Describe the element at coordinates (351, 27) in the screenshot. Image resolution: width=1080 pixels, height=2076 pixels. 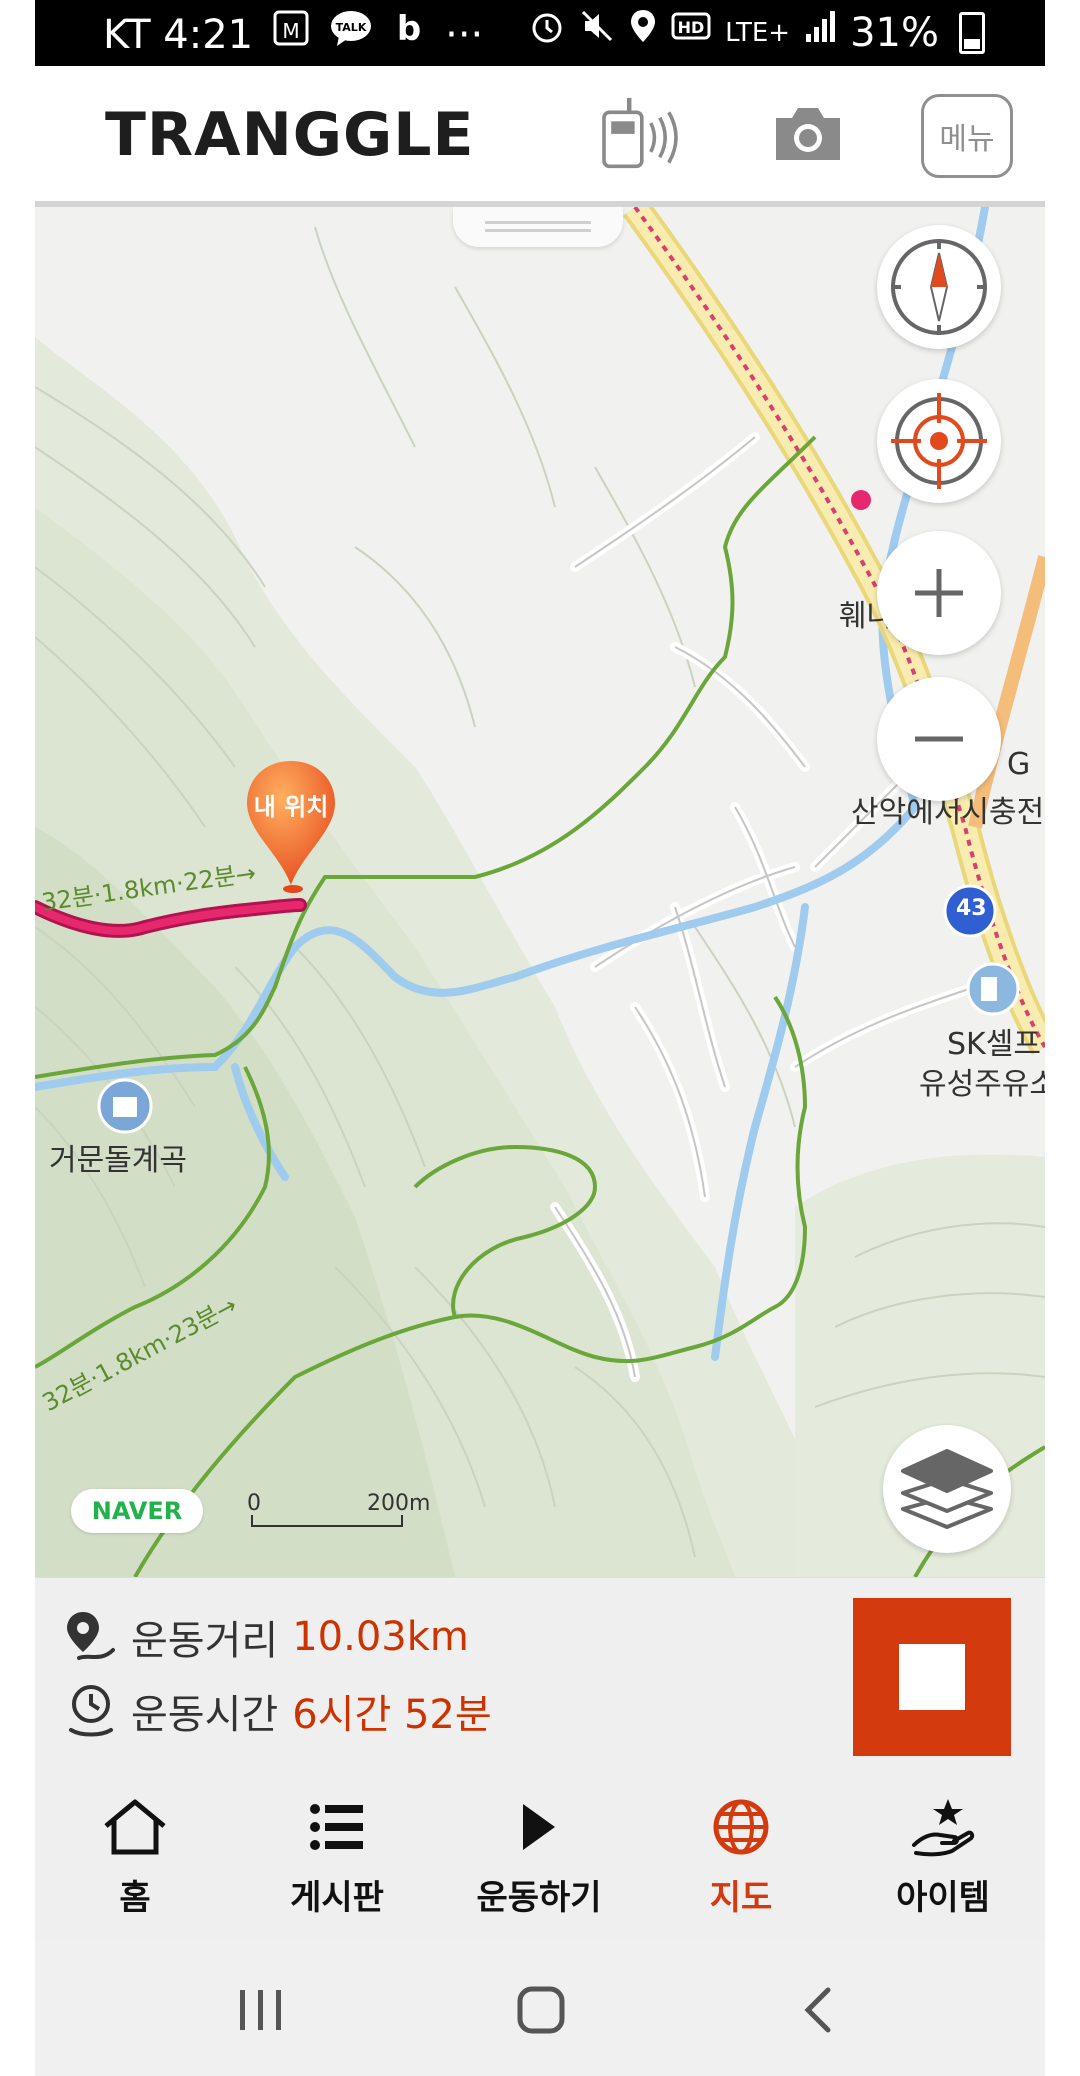
I see `svg-text: TALK` at that location.